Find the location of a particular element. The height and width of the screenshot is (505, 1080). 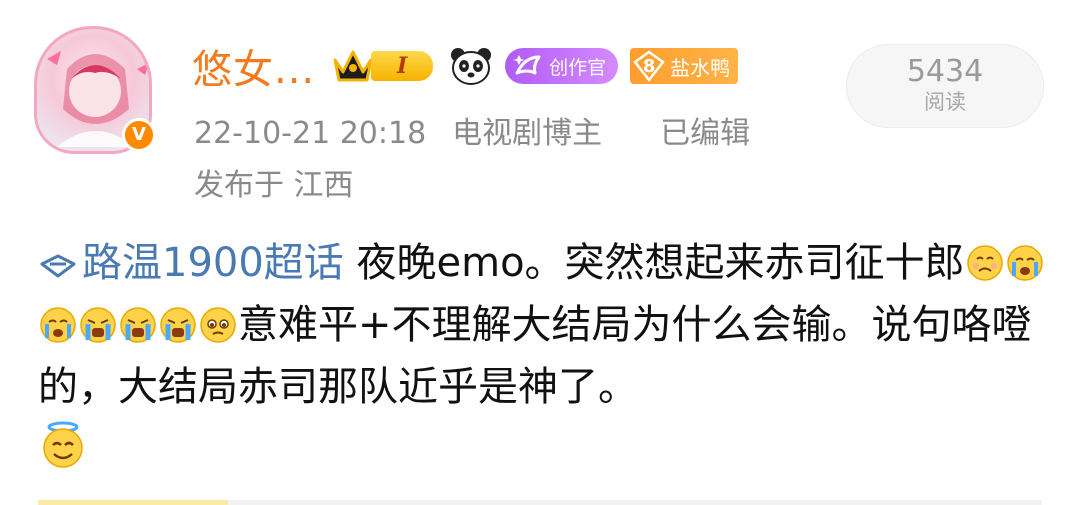

post-location: 发布于 江西 is located at coordinates (274, 185).